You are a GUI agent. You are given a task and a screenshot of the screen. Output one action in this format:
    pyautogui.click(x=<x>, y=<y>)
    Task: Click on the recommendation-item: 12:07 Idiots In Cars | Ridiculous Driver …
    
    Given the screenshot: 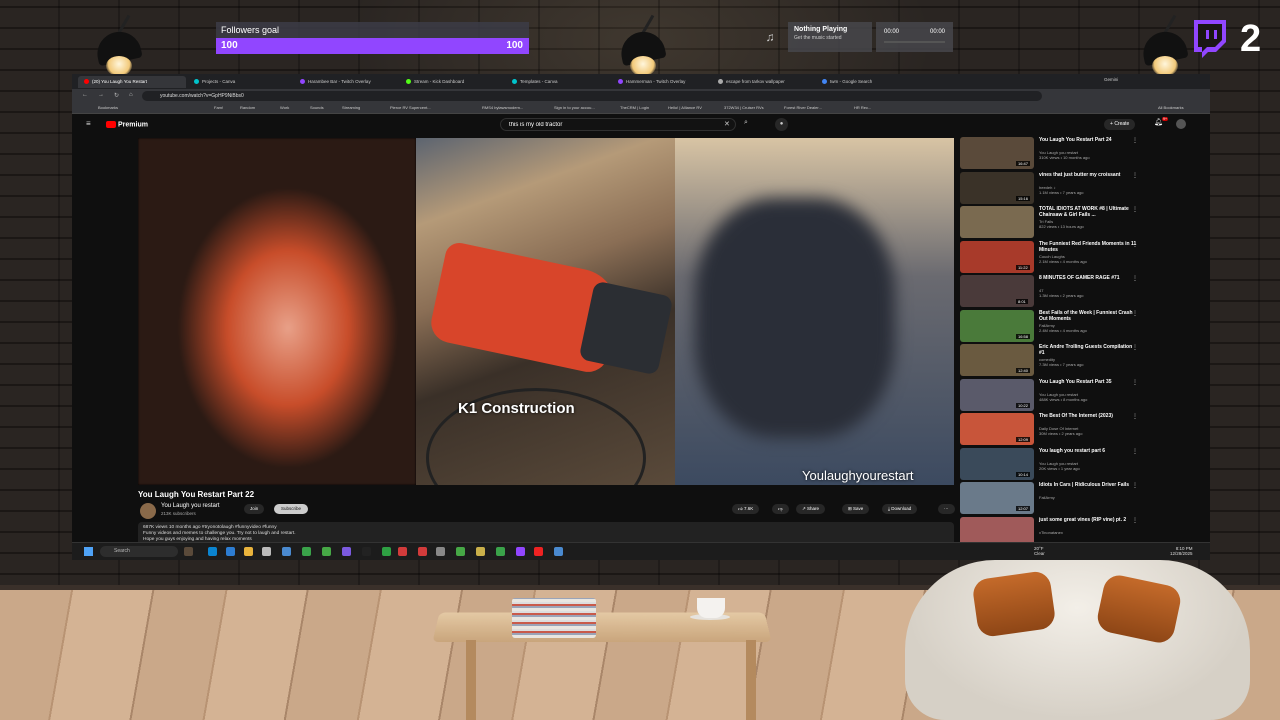 What is the action you would take?
    pyautogui.click(x=1060, y=498)
    